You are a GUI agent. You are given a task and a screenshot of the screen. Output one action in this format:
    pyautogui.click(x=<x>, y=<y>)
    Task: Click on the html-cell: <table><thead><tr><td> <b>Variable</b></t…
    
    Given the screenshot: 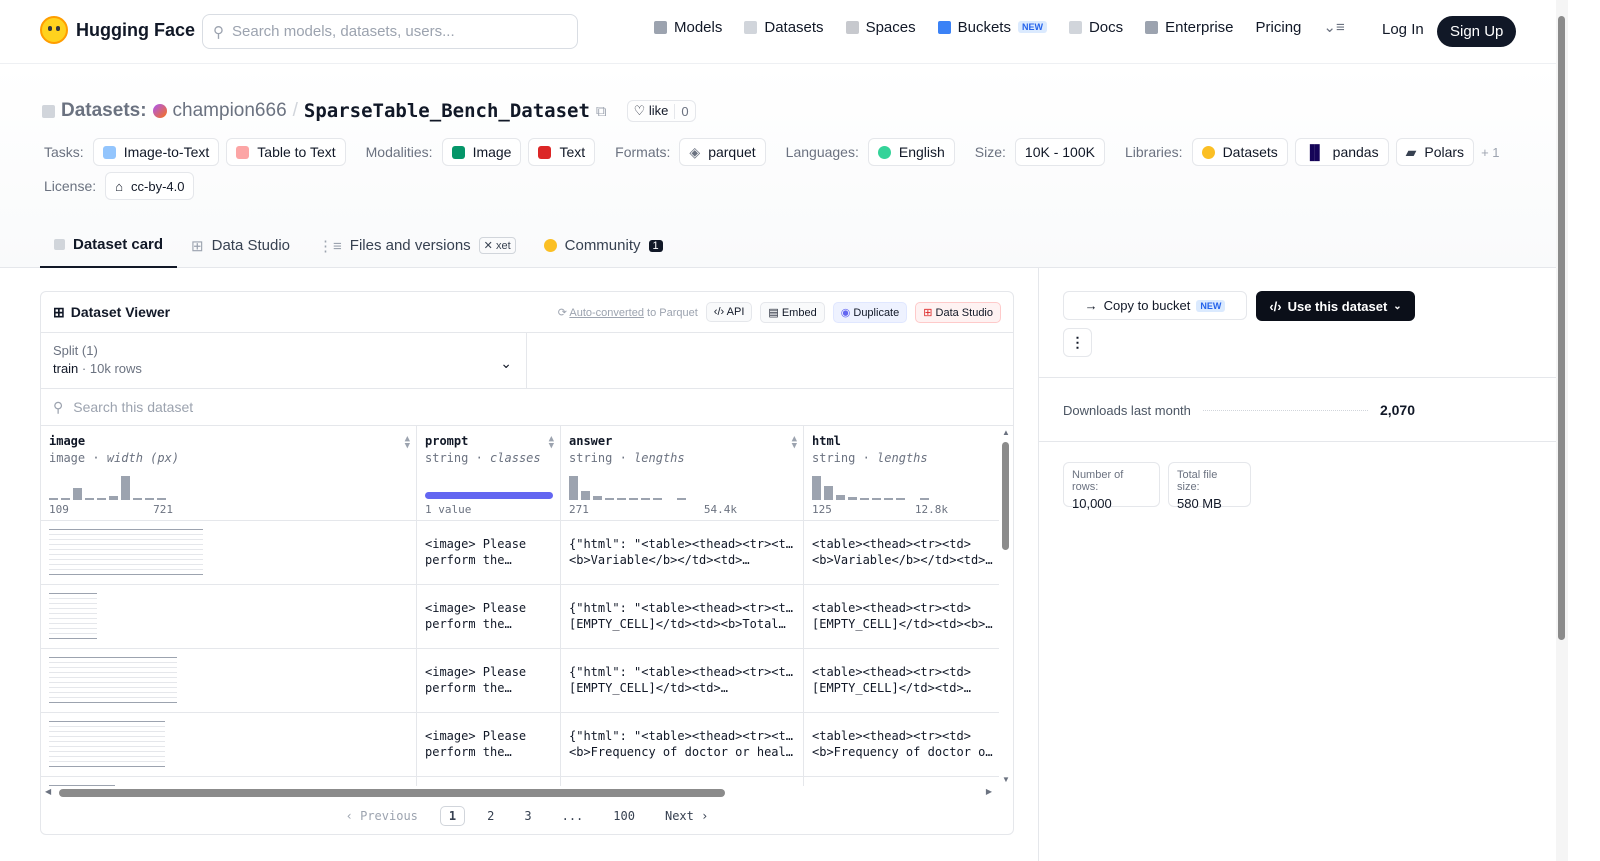 What is the action you would take?
    pyautogui.click(x=901, y=553)
    